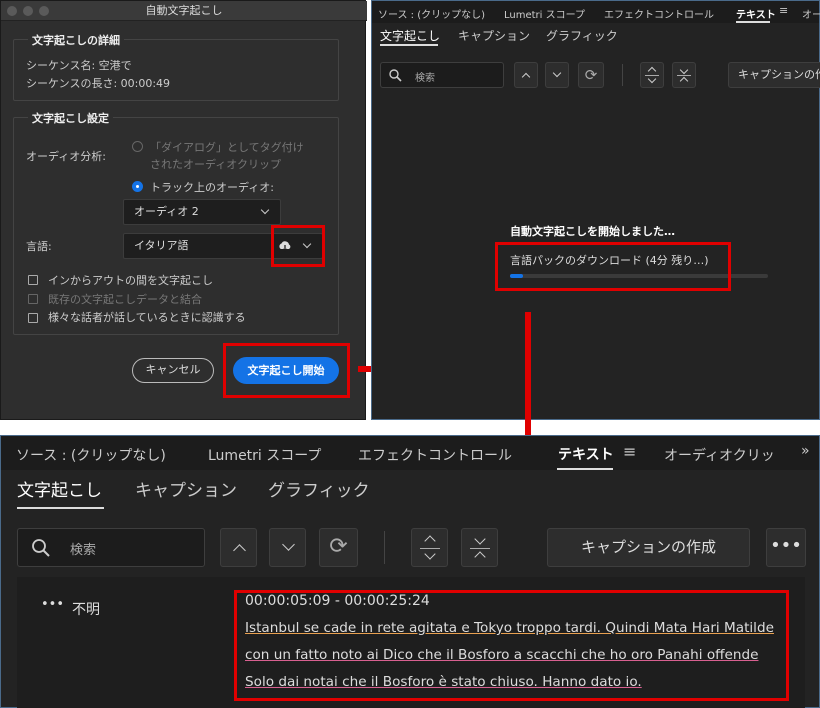 The height and width of the screenshot is (708, 820). I want to click on more-icon: •••, so click(786, 545).